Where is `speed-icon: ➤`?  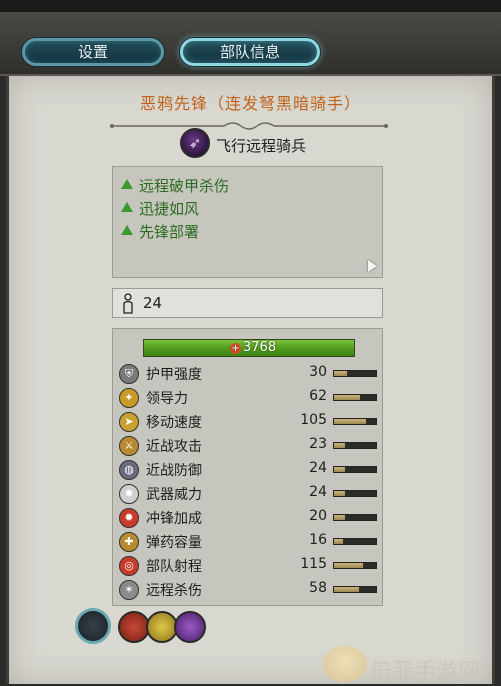 speed-icon: ➤ is located at coordinates (129, 422).